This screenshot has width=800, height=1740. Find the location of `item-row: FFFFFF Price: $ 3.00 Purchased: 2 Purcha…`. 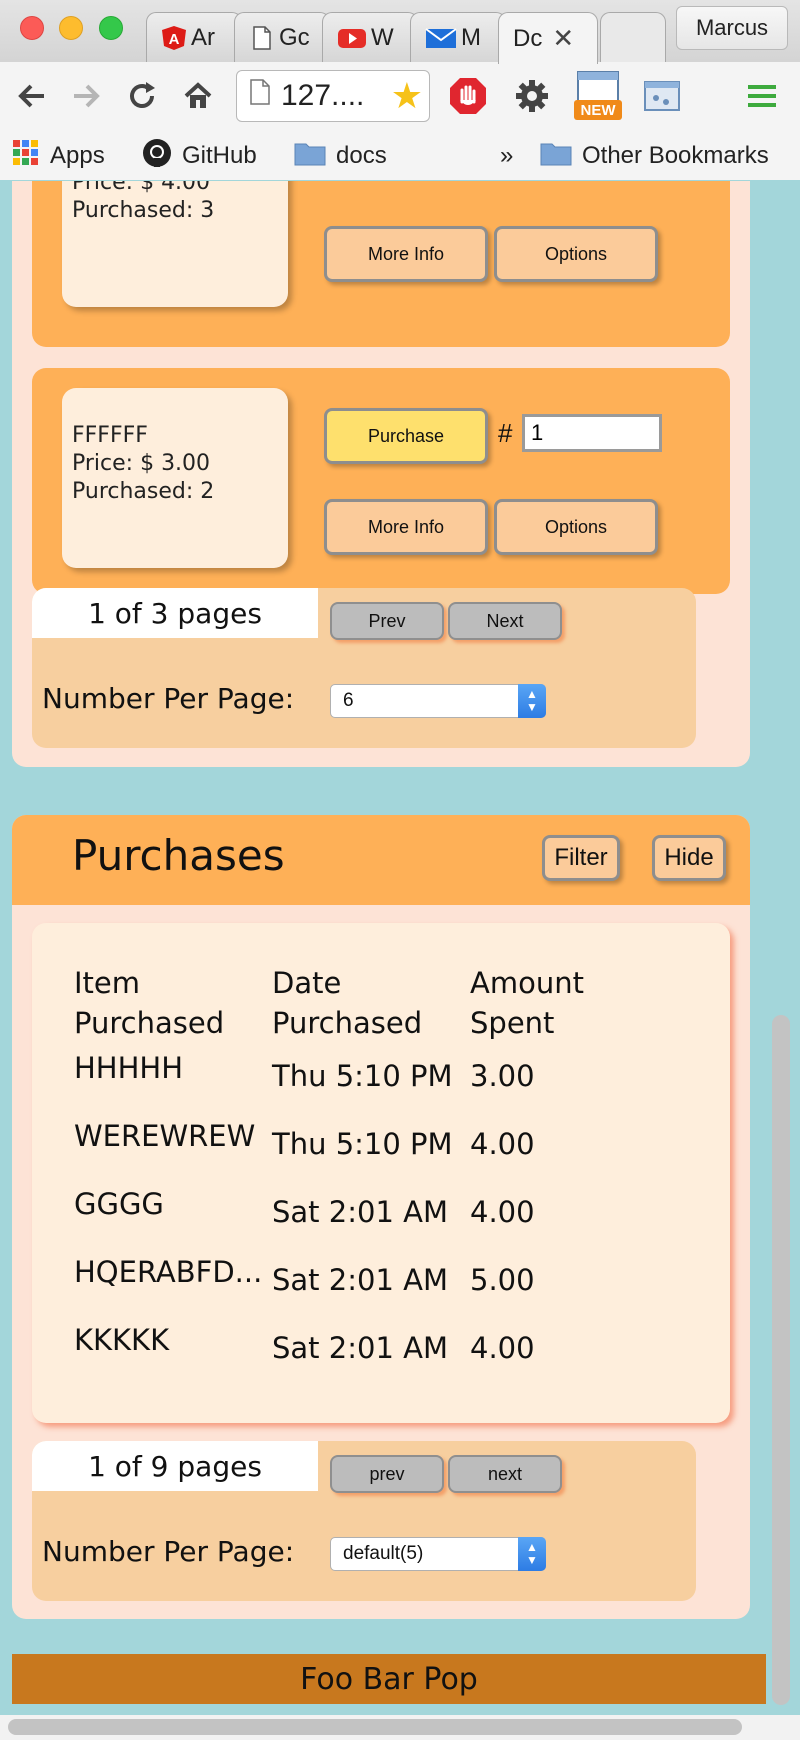

item-row: FFFFFF Price: $ 3.00 Purchased: 2 Purcha… is located at coordinates (381, 481).